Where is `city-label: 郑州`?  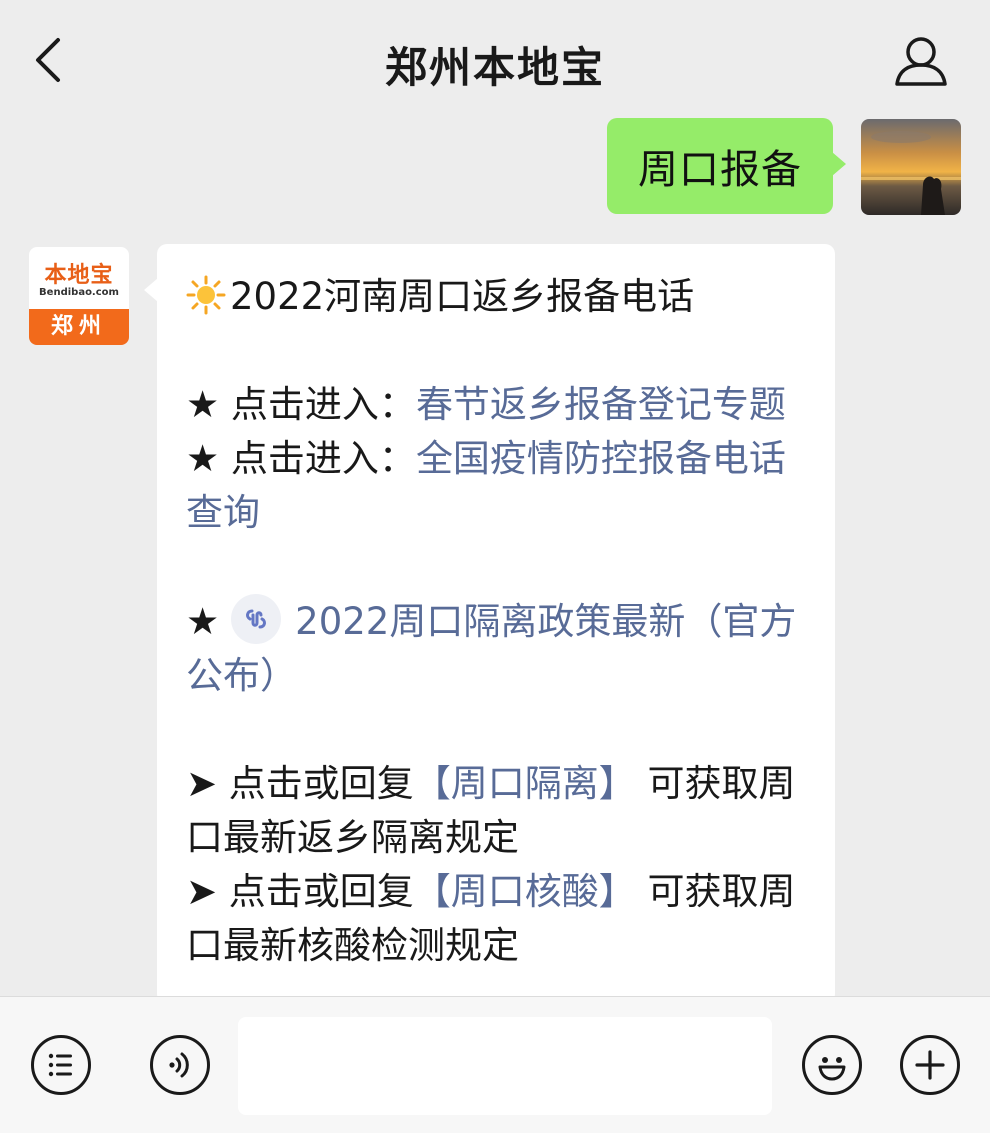
city-label: 郑州 is located at coordinates (79, 327).